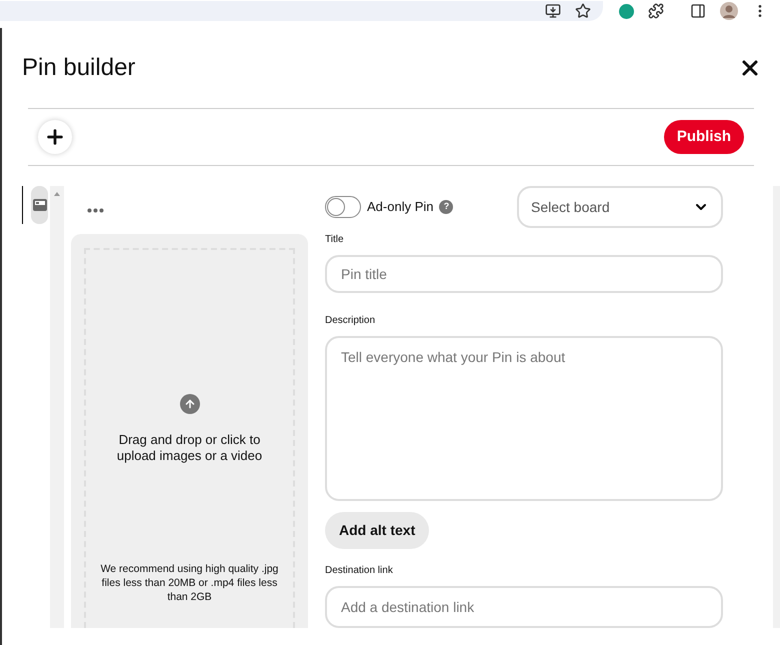 The image size is (780, 645). Describe the element at coordinates (377, 530) in the screenshot. I see `alt-text-button: Add alt text` at that location.